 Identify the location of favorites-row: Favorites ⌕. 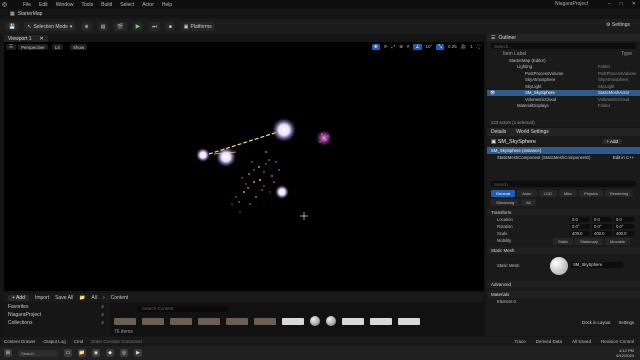
(56, 307).